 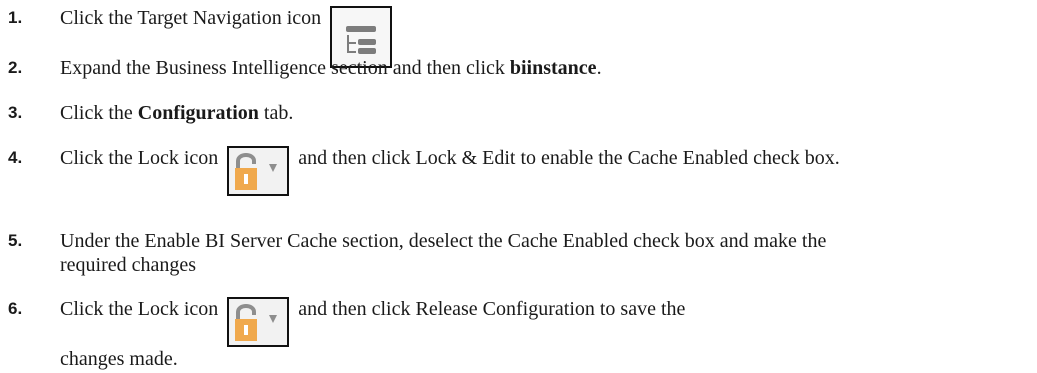 What do you see at coordinates (599, 68) in the screenshot?
I see `step-text-after: .` at bounding box center [599, 68].